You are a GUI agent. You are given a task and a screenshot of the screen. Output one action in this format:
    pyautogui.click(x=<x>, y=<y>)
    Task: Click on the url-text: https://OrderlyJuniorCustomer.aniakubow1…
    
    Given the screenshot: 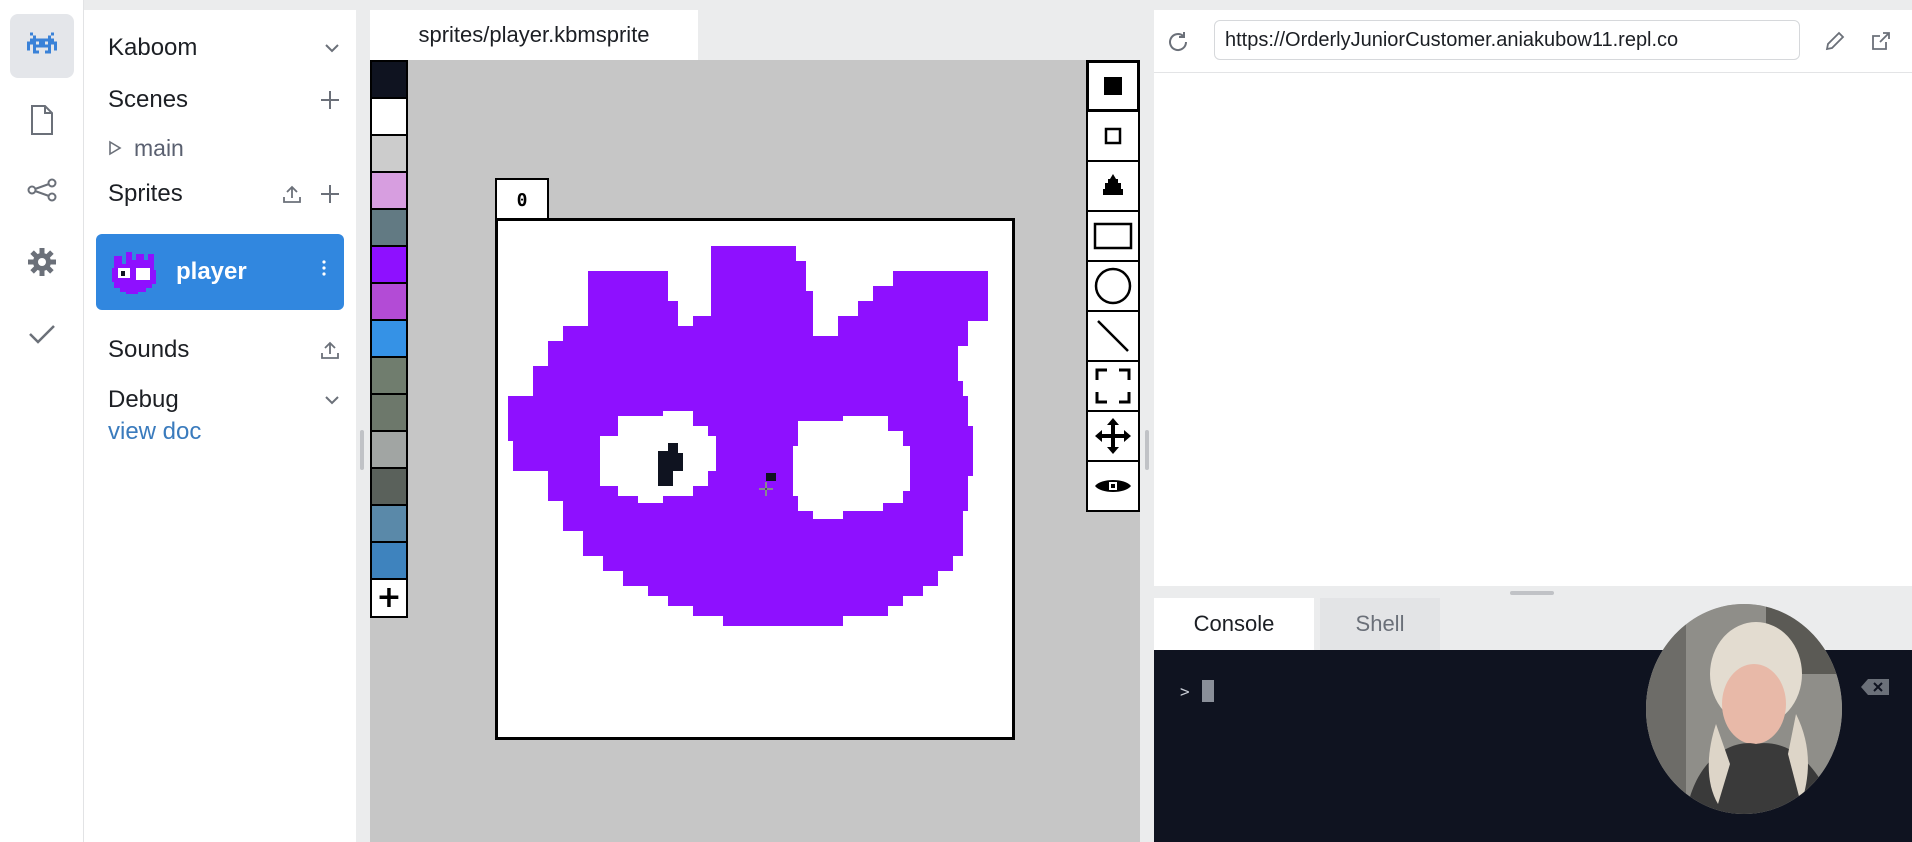 What is the action you would take?
    pyautogui.click(x=1452, y=39)
    